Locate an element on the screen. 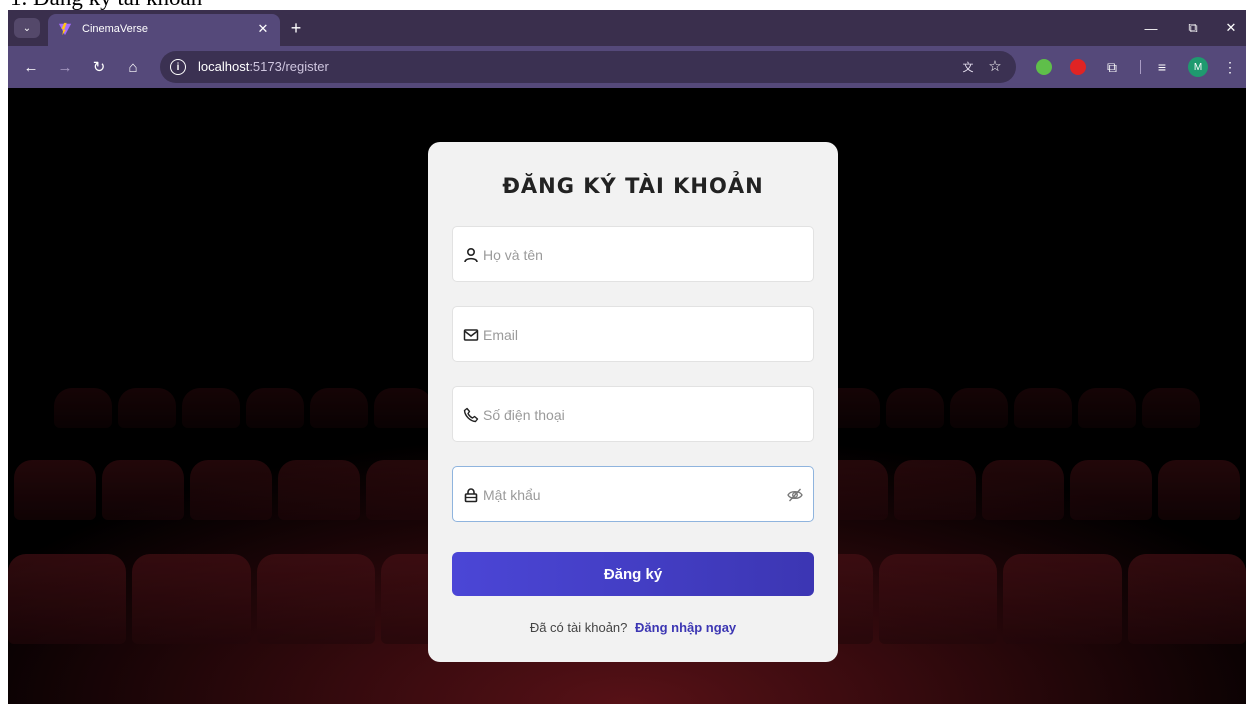  back-icon: ← is located at coordinates (31, 67).